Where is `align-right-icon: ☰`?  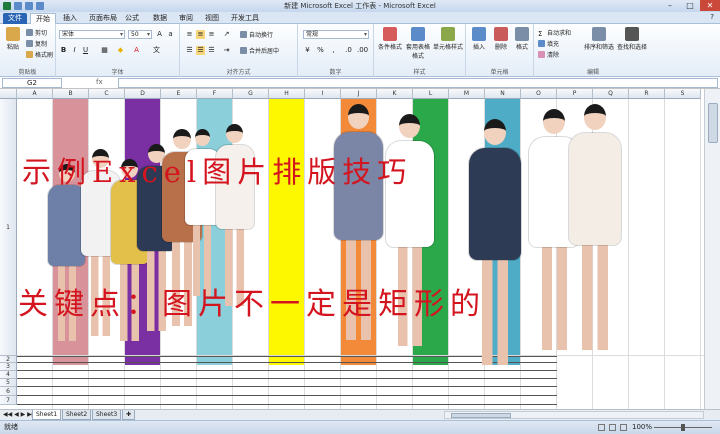 align-right-icon: ☰ is located at coordinates (211, 50).